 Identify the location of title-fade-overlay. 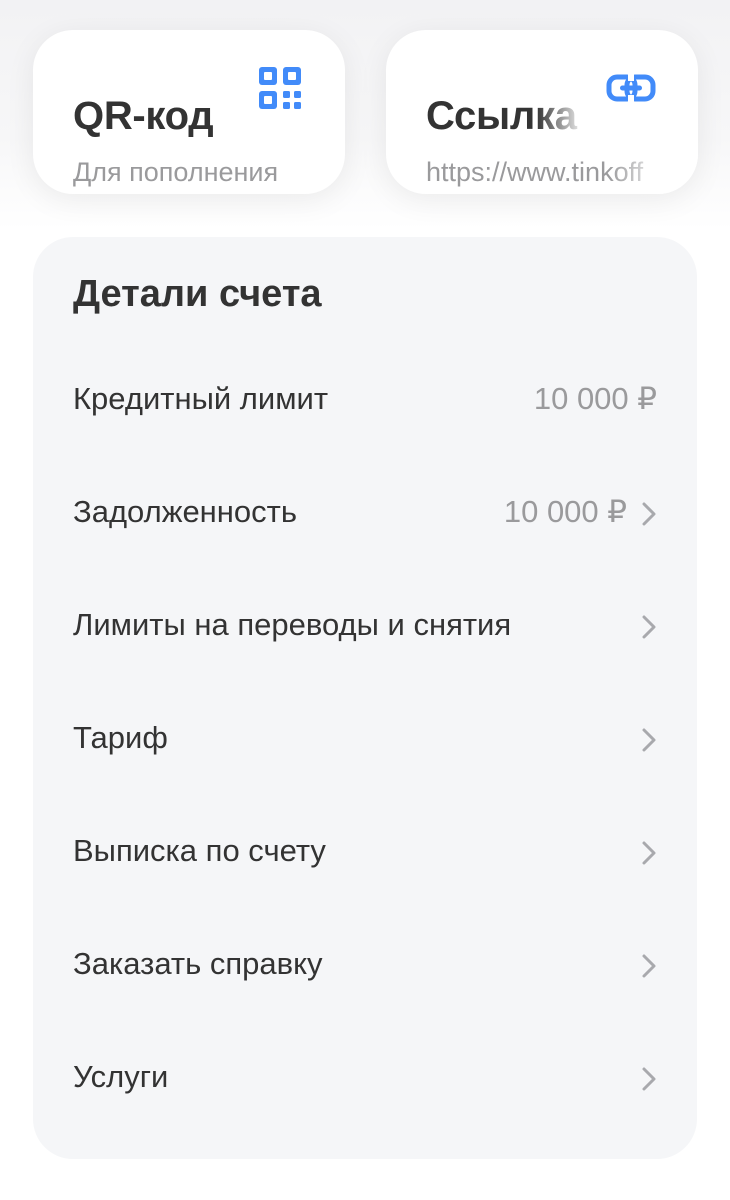
(561, 118).